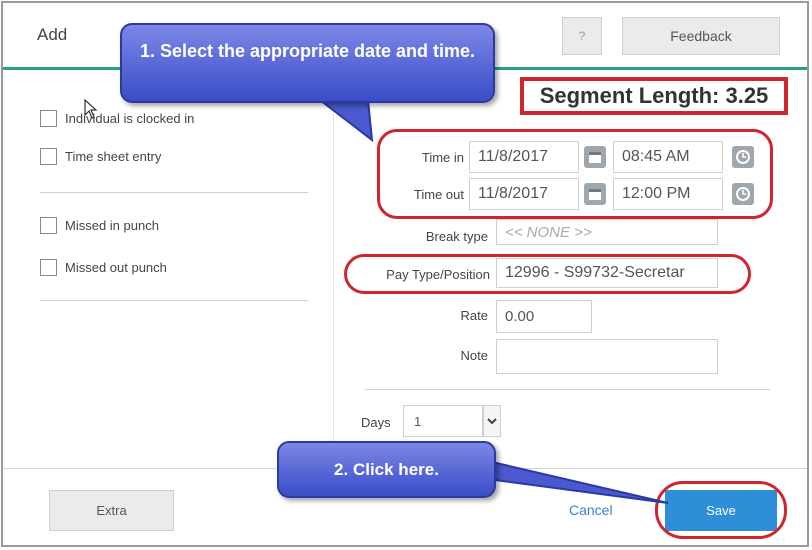  Describe the element at coordinates (307, 63) in the screenshot. I see `callout-step-1: 1. Select the appropriate date and time.` at that location.